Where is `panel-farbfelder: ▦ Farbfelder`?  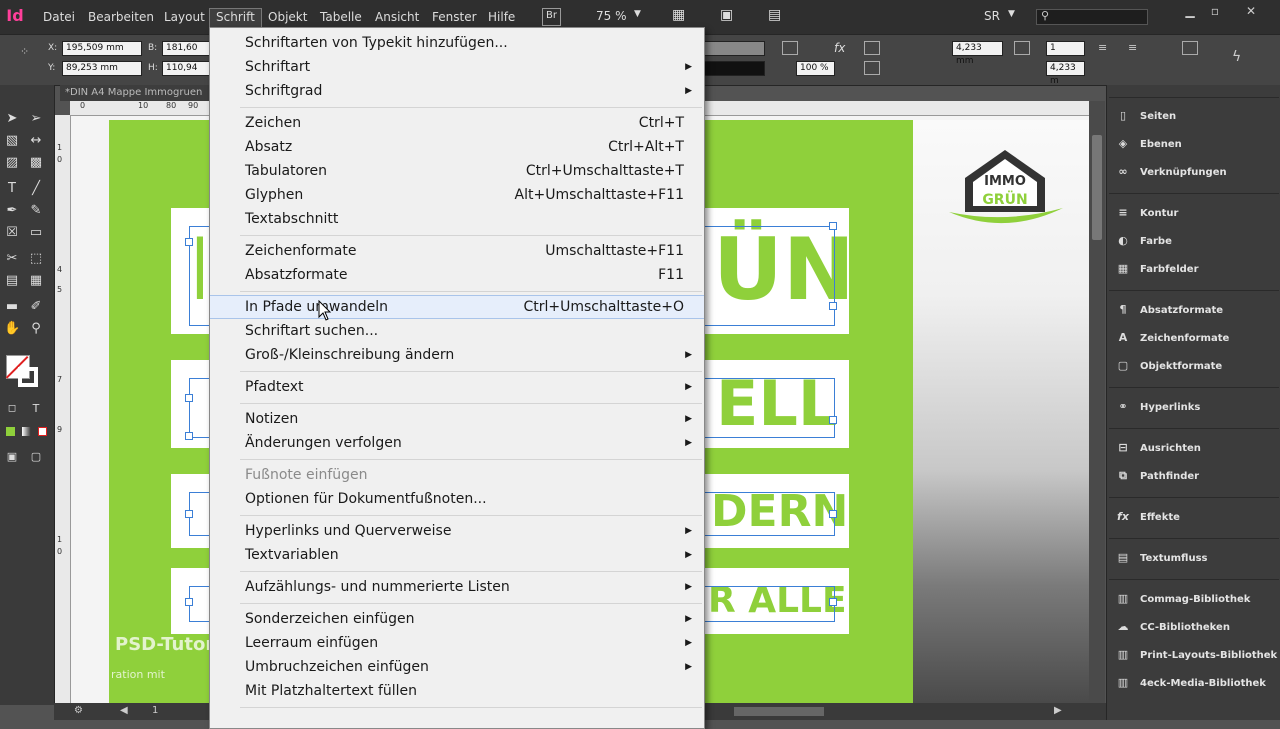
panel-farbfelder: ▦ Farbfelder is located at coordinates (1157, 270).